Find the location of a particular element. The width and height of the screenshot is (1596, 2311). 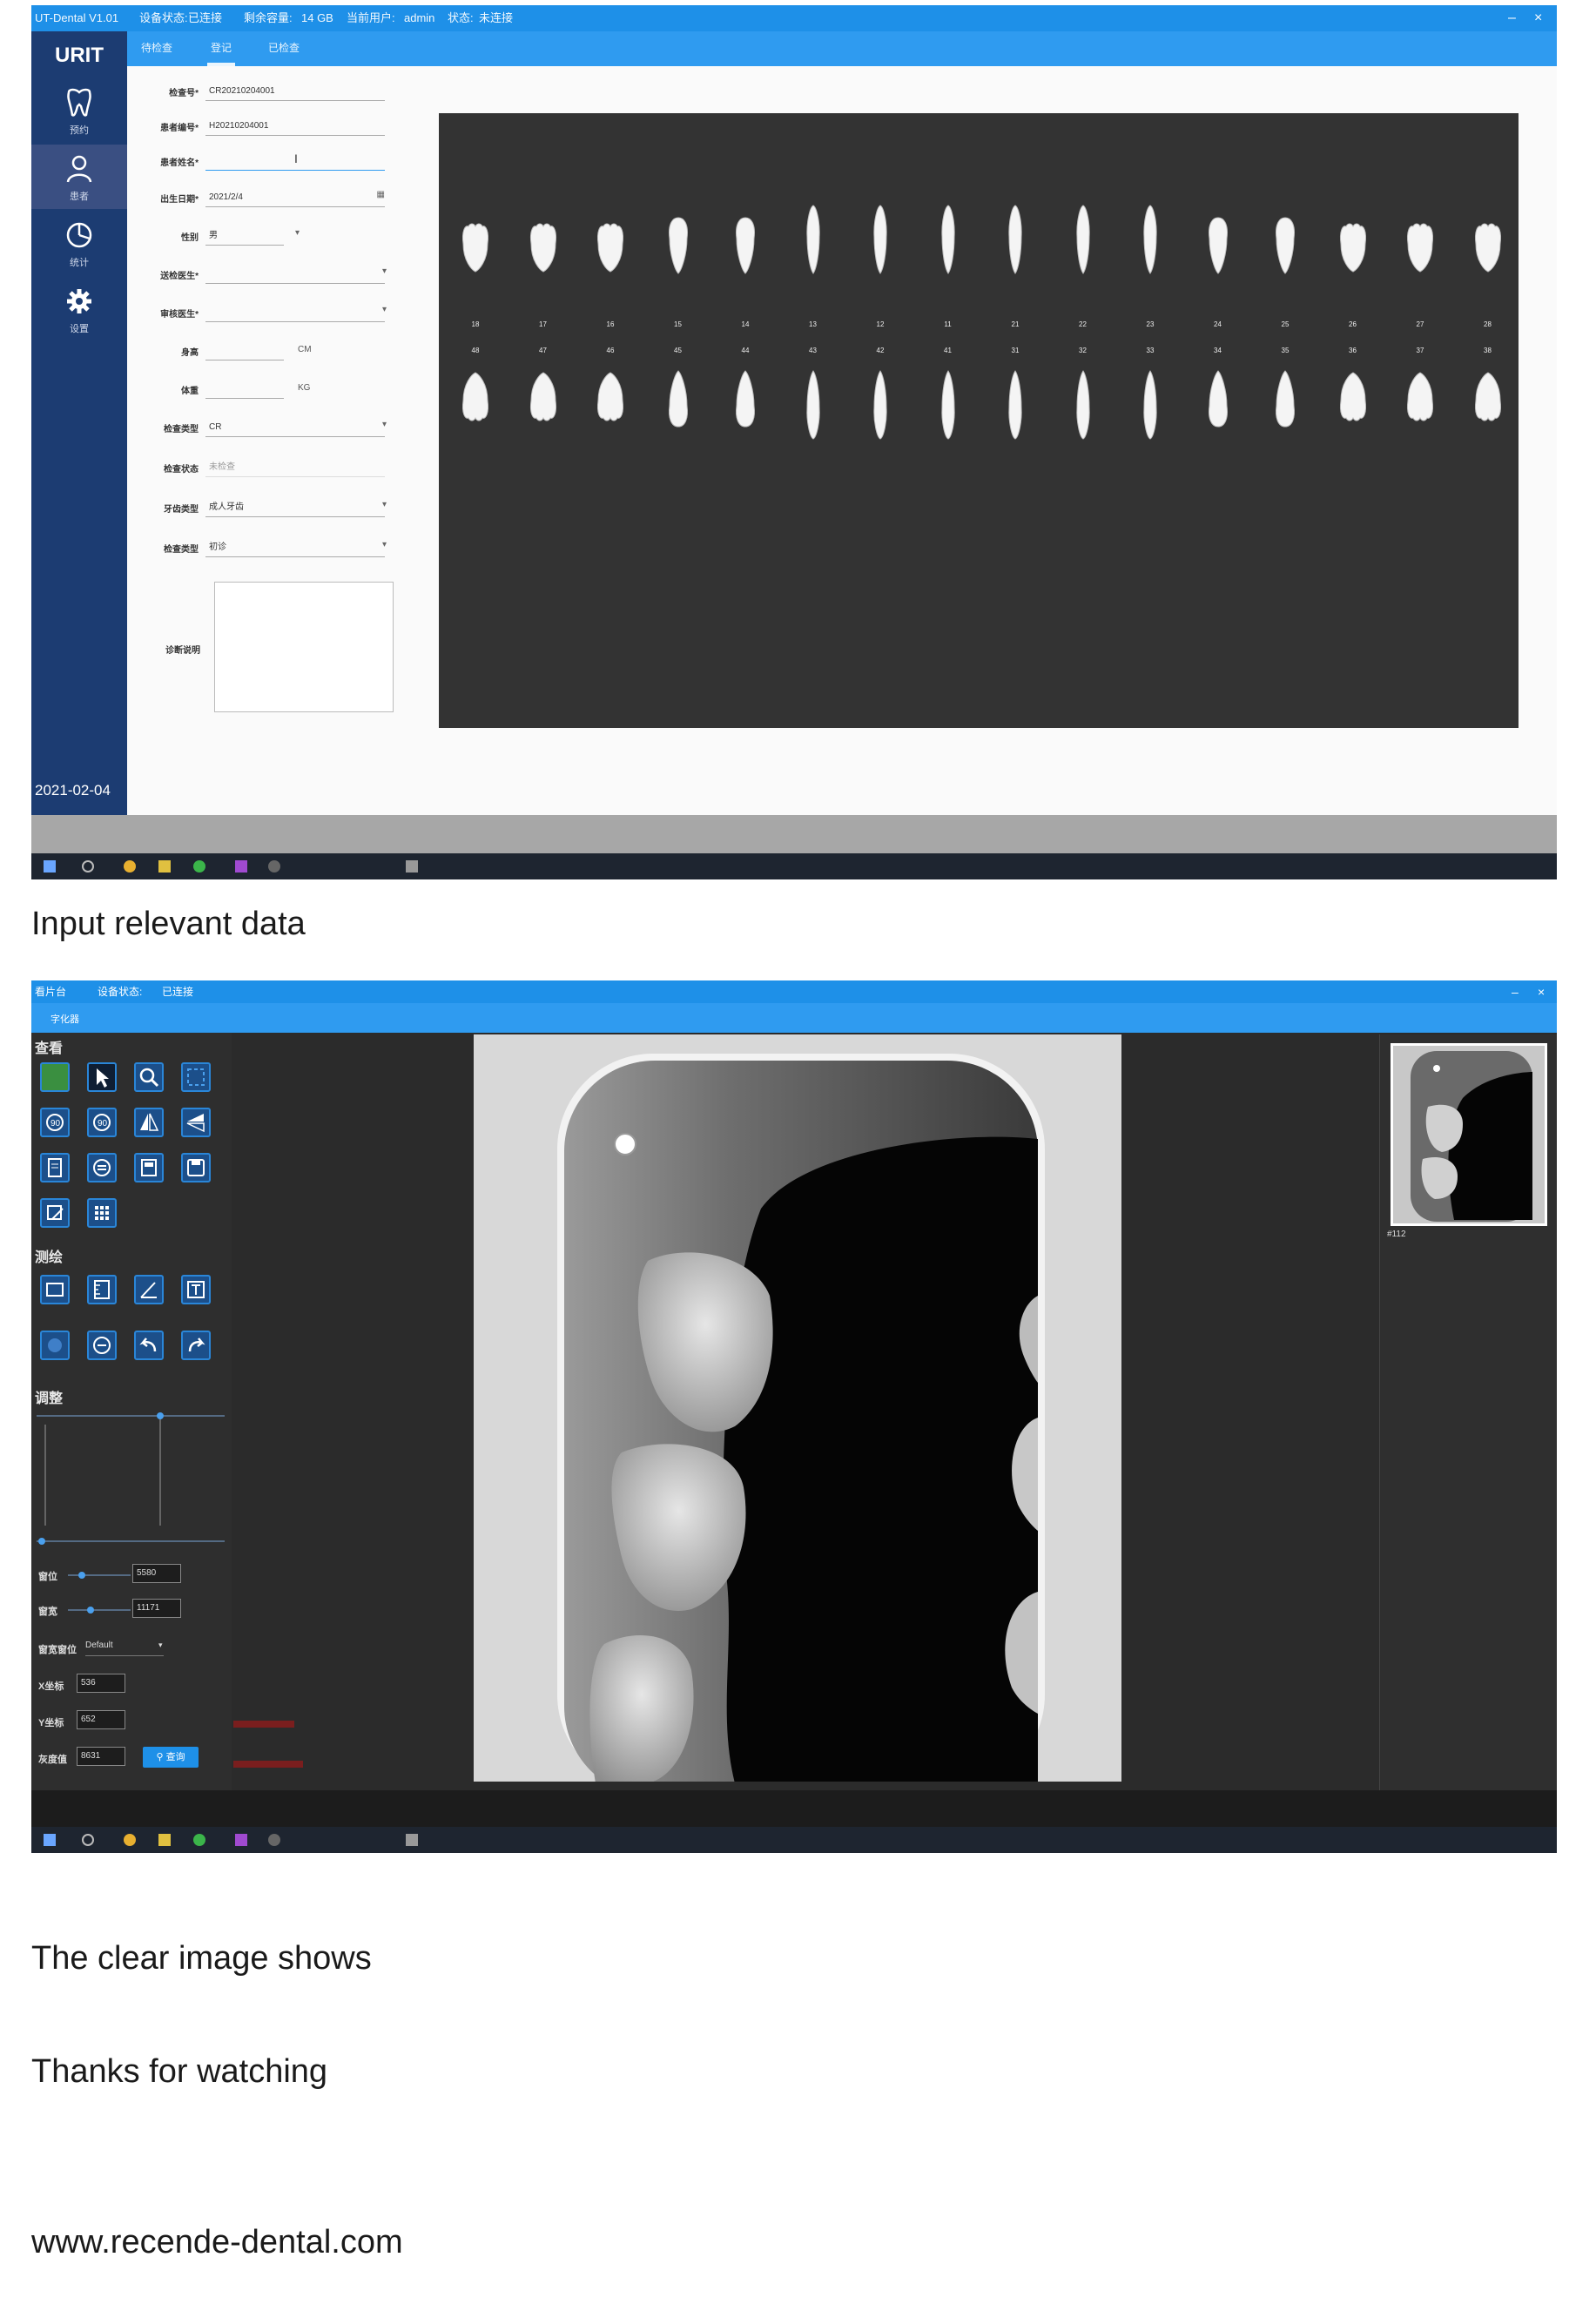

brightness-tool is located at coordinates (55, 1345).